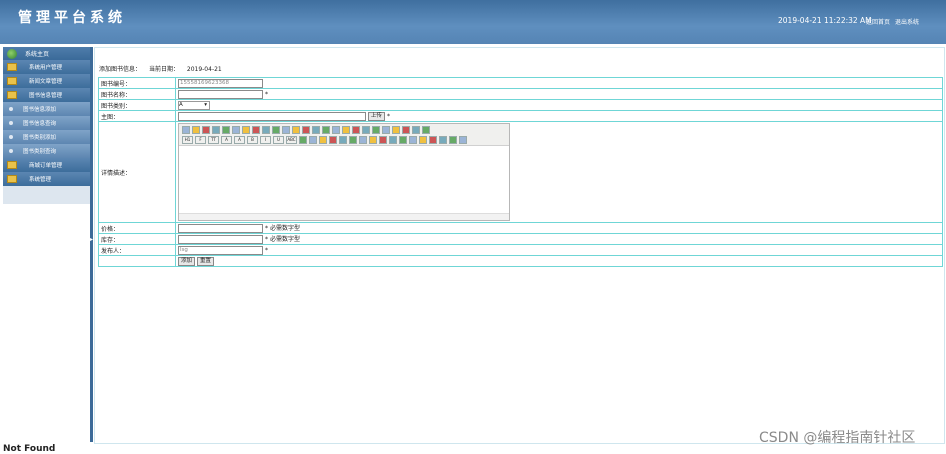  I want to click on outdent-icon, so click(376, 130).